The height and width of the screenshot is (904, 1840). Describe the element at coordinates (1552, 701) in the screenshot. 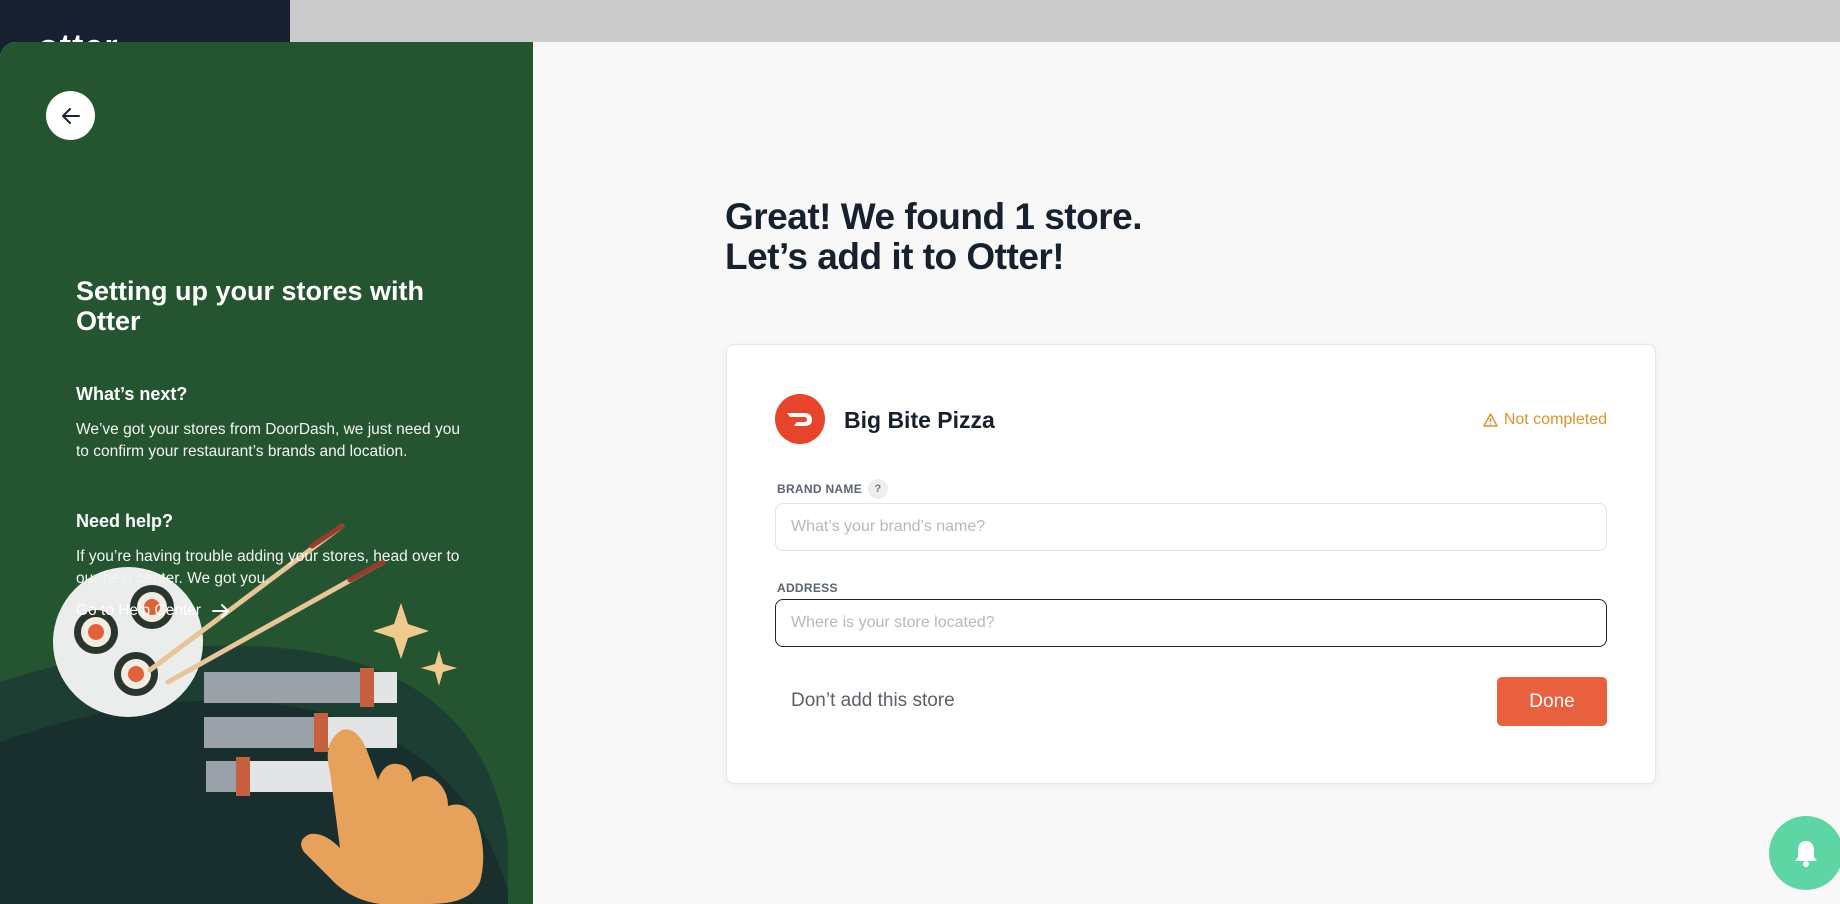

I see `done-button: Done` at that location.